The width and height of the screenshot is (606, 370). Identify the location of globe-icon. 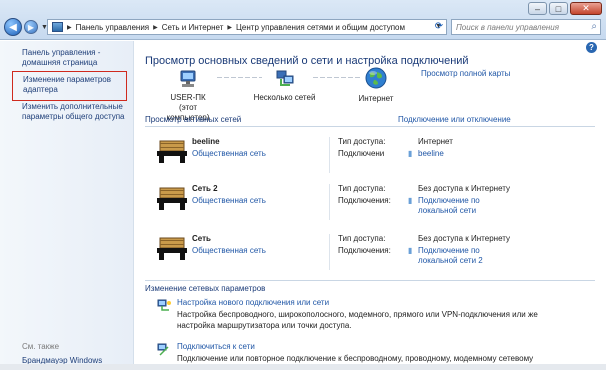
(376, 78).